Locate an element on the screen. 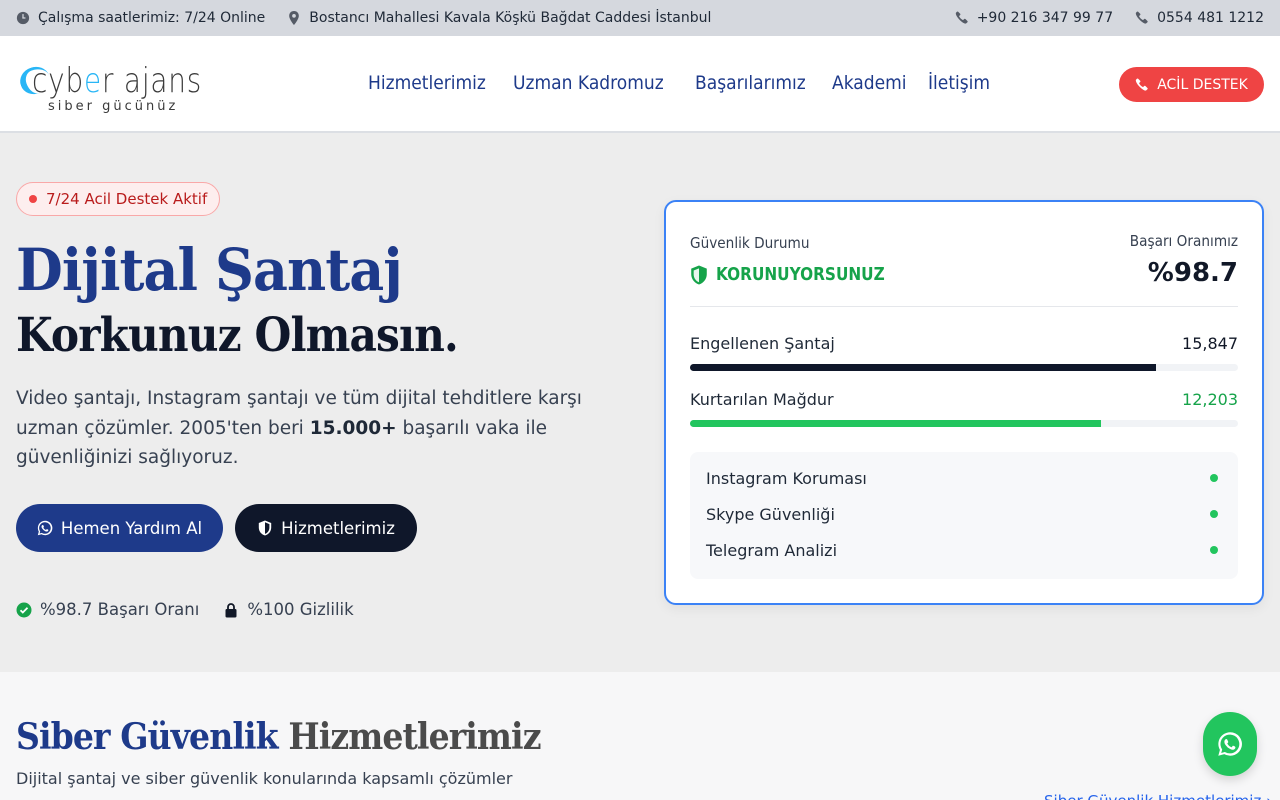 The width and height of the screenshot is (1280, 800). logo-wordmark: cyber ajans is located at coordinates (117, 80).